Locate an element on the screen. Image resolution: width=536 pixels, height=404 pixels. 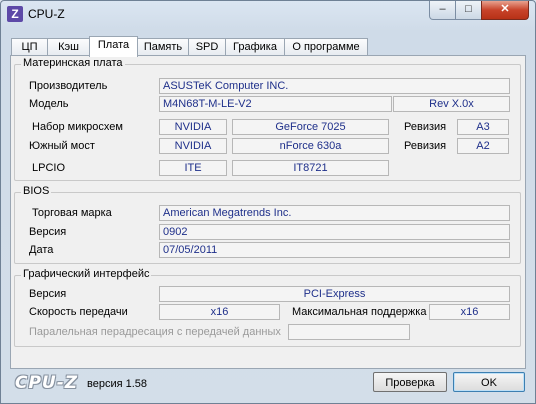
minimize-button: – is located at coordinates (442, 10).